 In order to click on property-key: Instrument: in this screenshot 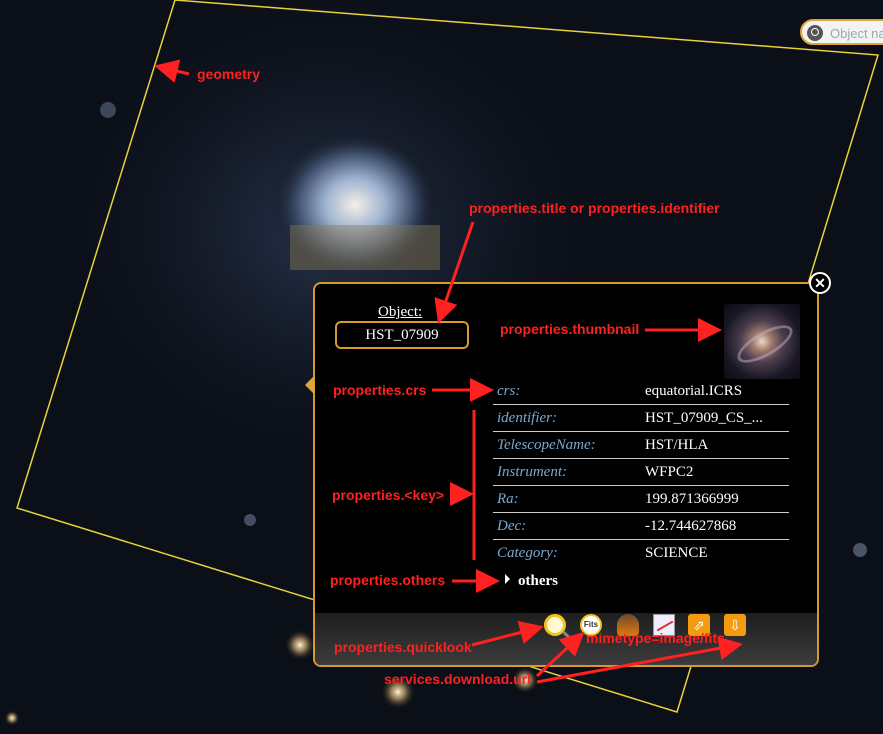, I will do `click(567, 472)`.